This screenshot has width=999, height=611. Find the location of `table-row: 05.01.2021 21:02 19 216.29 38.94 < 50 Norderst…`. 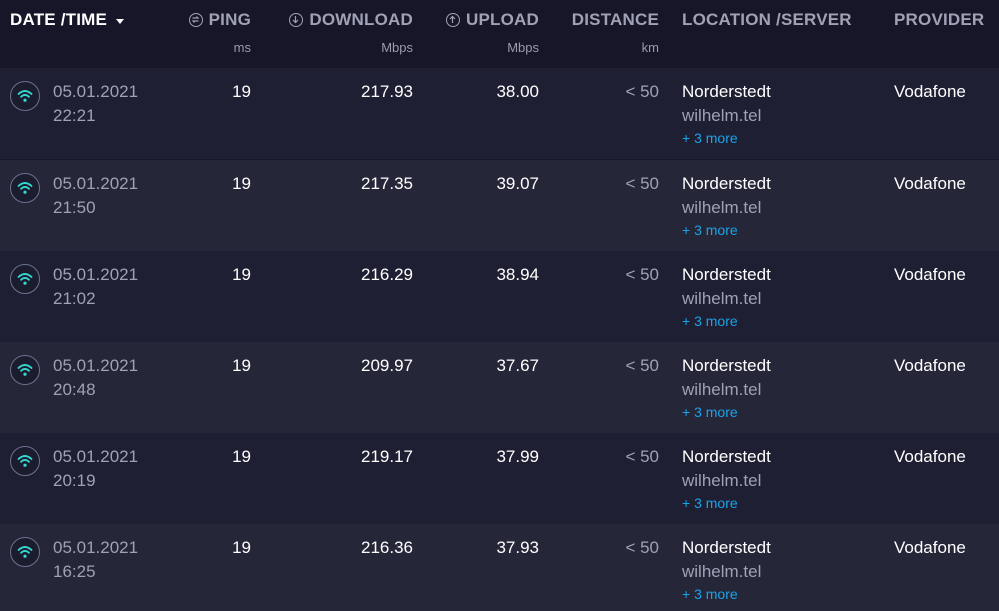

table-row: 05.01.2021 21:02 19 216.29 38.94 < 50 Norderst… is located at coordinates (499, 296).